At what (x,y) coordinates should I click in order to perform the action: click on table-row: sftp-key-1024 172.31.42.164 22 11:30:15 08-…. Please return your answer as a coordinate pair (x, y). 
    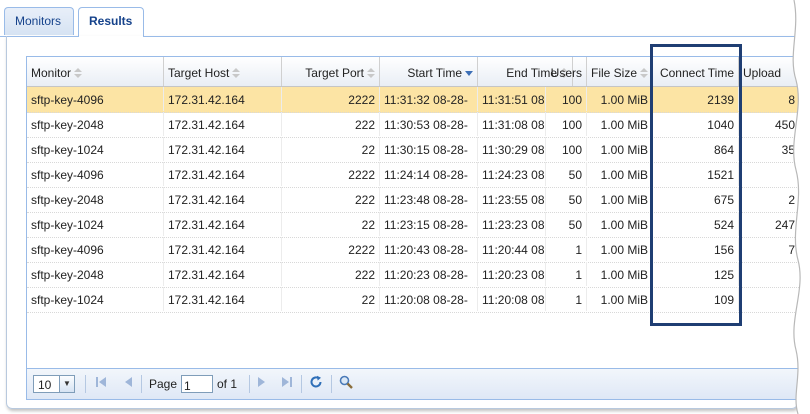
    Looking at the image, I should click on (418, 150).